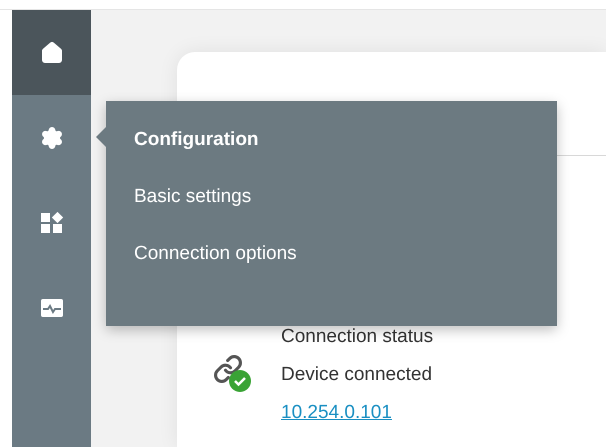  What do you see at coordinates (357, 413) in the screenshot?
I see `ip-address-link: 10.254.0.101` at bounding box center [357, 413].